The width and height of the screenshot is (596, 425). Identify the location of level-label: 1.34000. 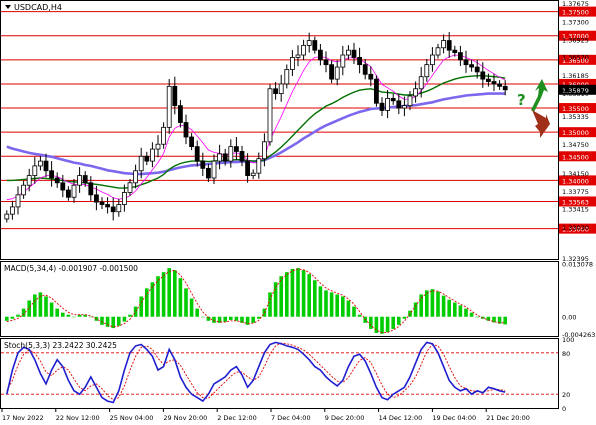
(575, 181).